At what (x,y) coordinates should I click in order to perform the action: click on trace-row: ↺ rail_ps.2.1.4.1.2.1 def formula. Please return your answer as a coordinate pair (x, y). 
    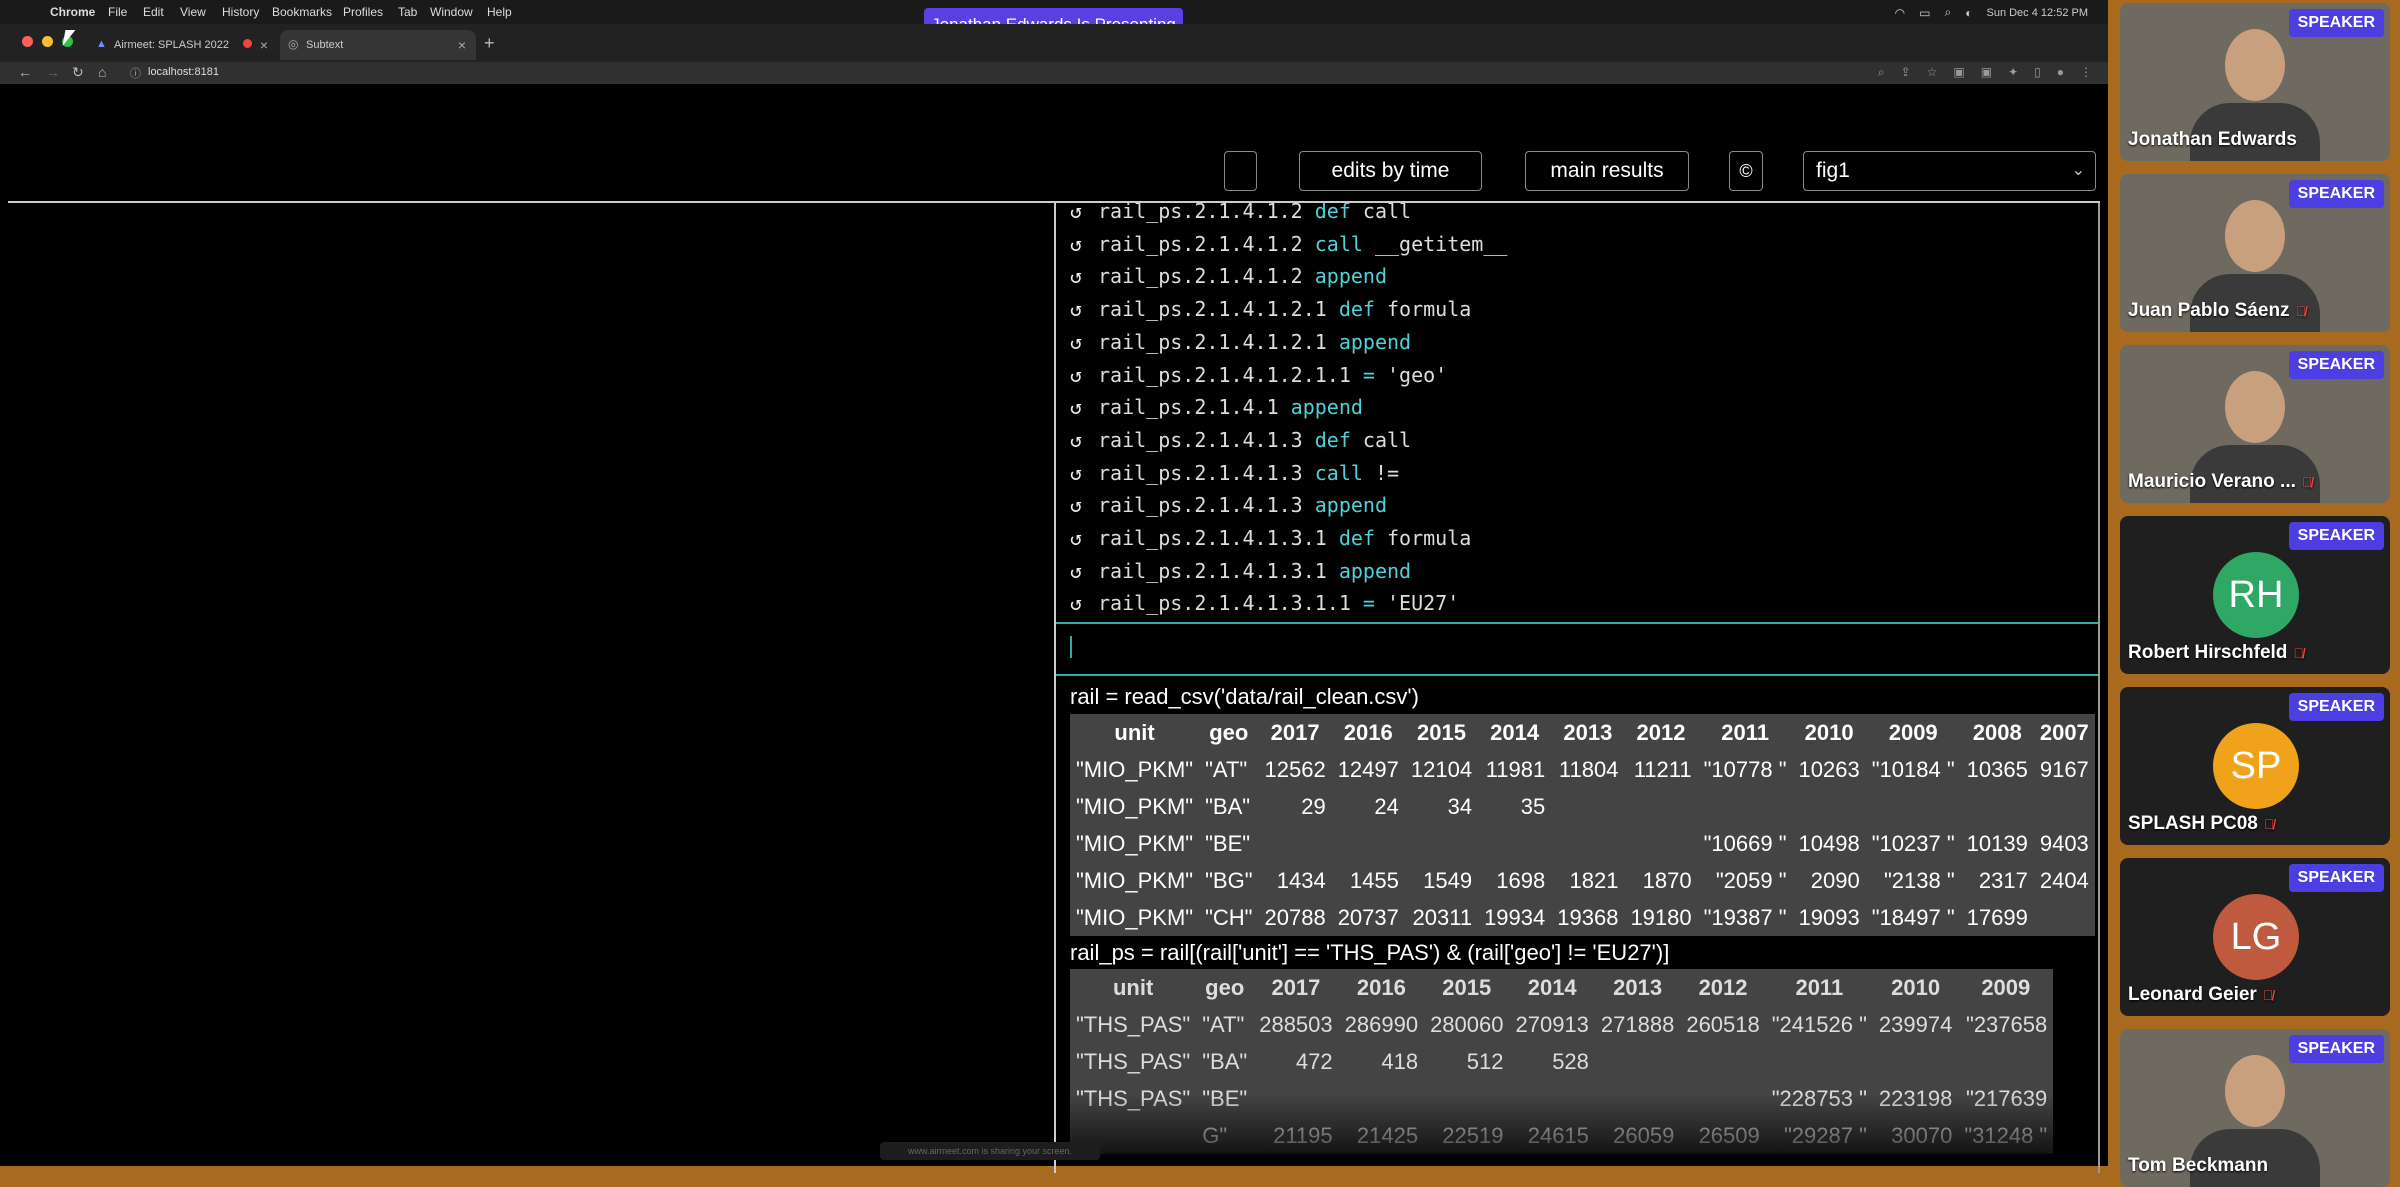
    Looking at the image, I should click on (1270, 309).